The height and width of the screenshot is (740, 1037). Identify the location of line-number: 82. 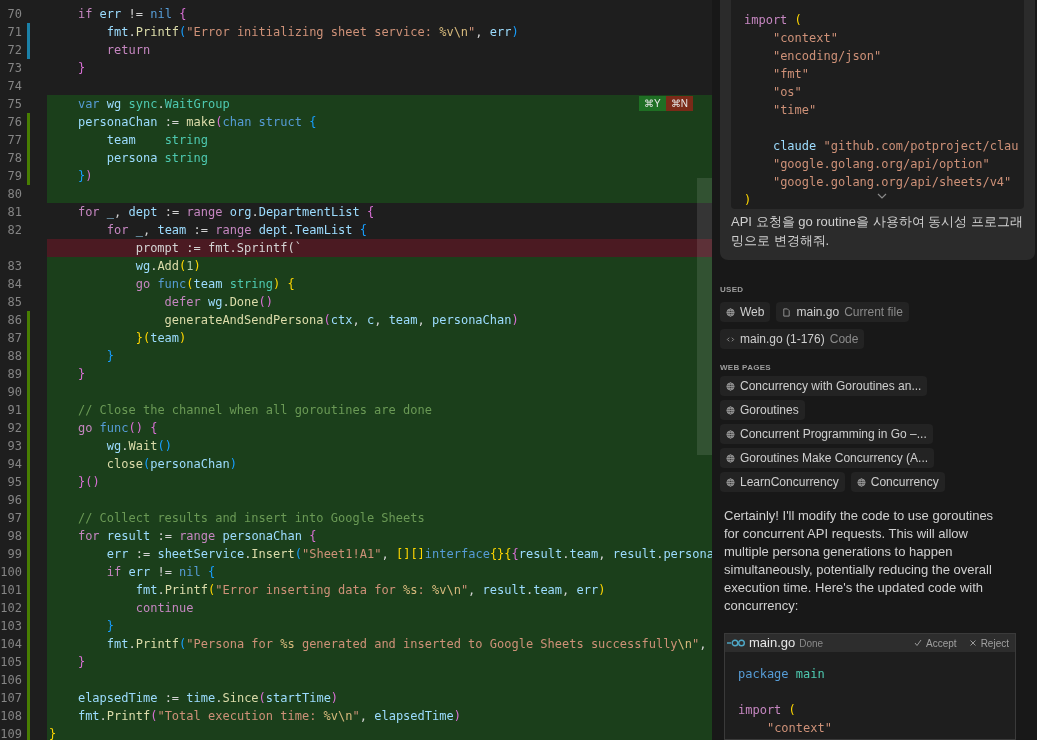
(14, 230).